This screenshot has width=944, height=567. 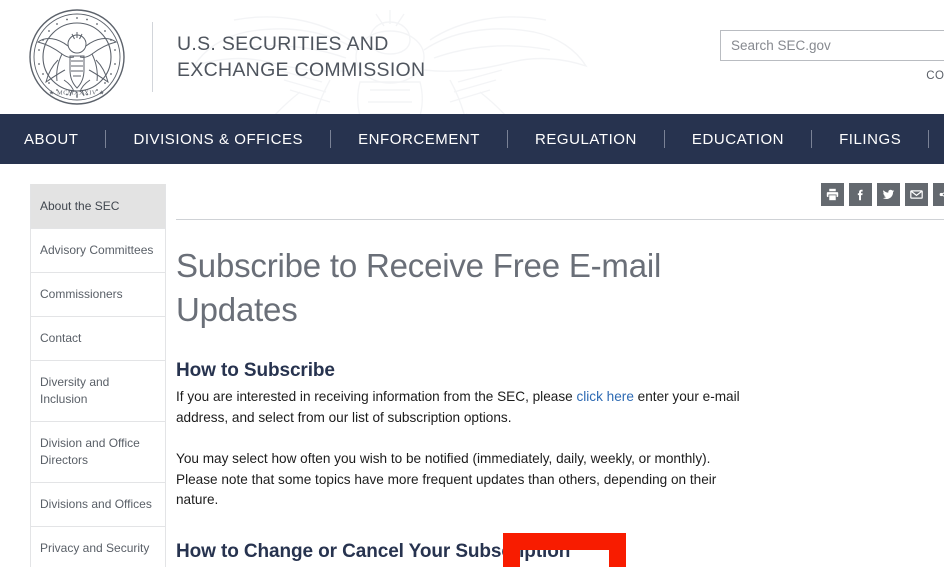 I want to click on sidebar-item-privacy-and-security: Privacy and Security, so click(x=98, y=546).